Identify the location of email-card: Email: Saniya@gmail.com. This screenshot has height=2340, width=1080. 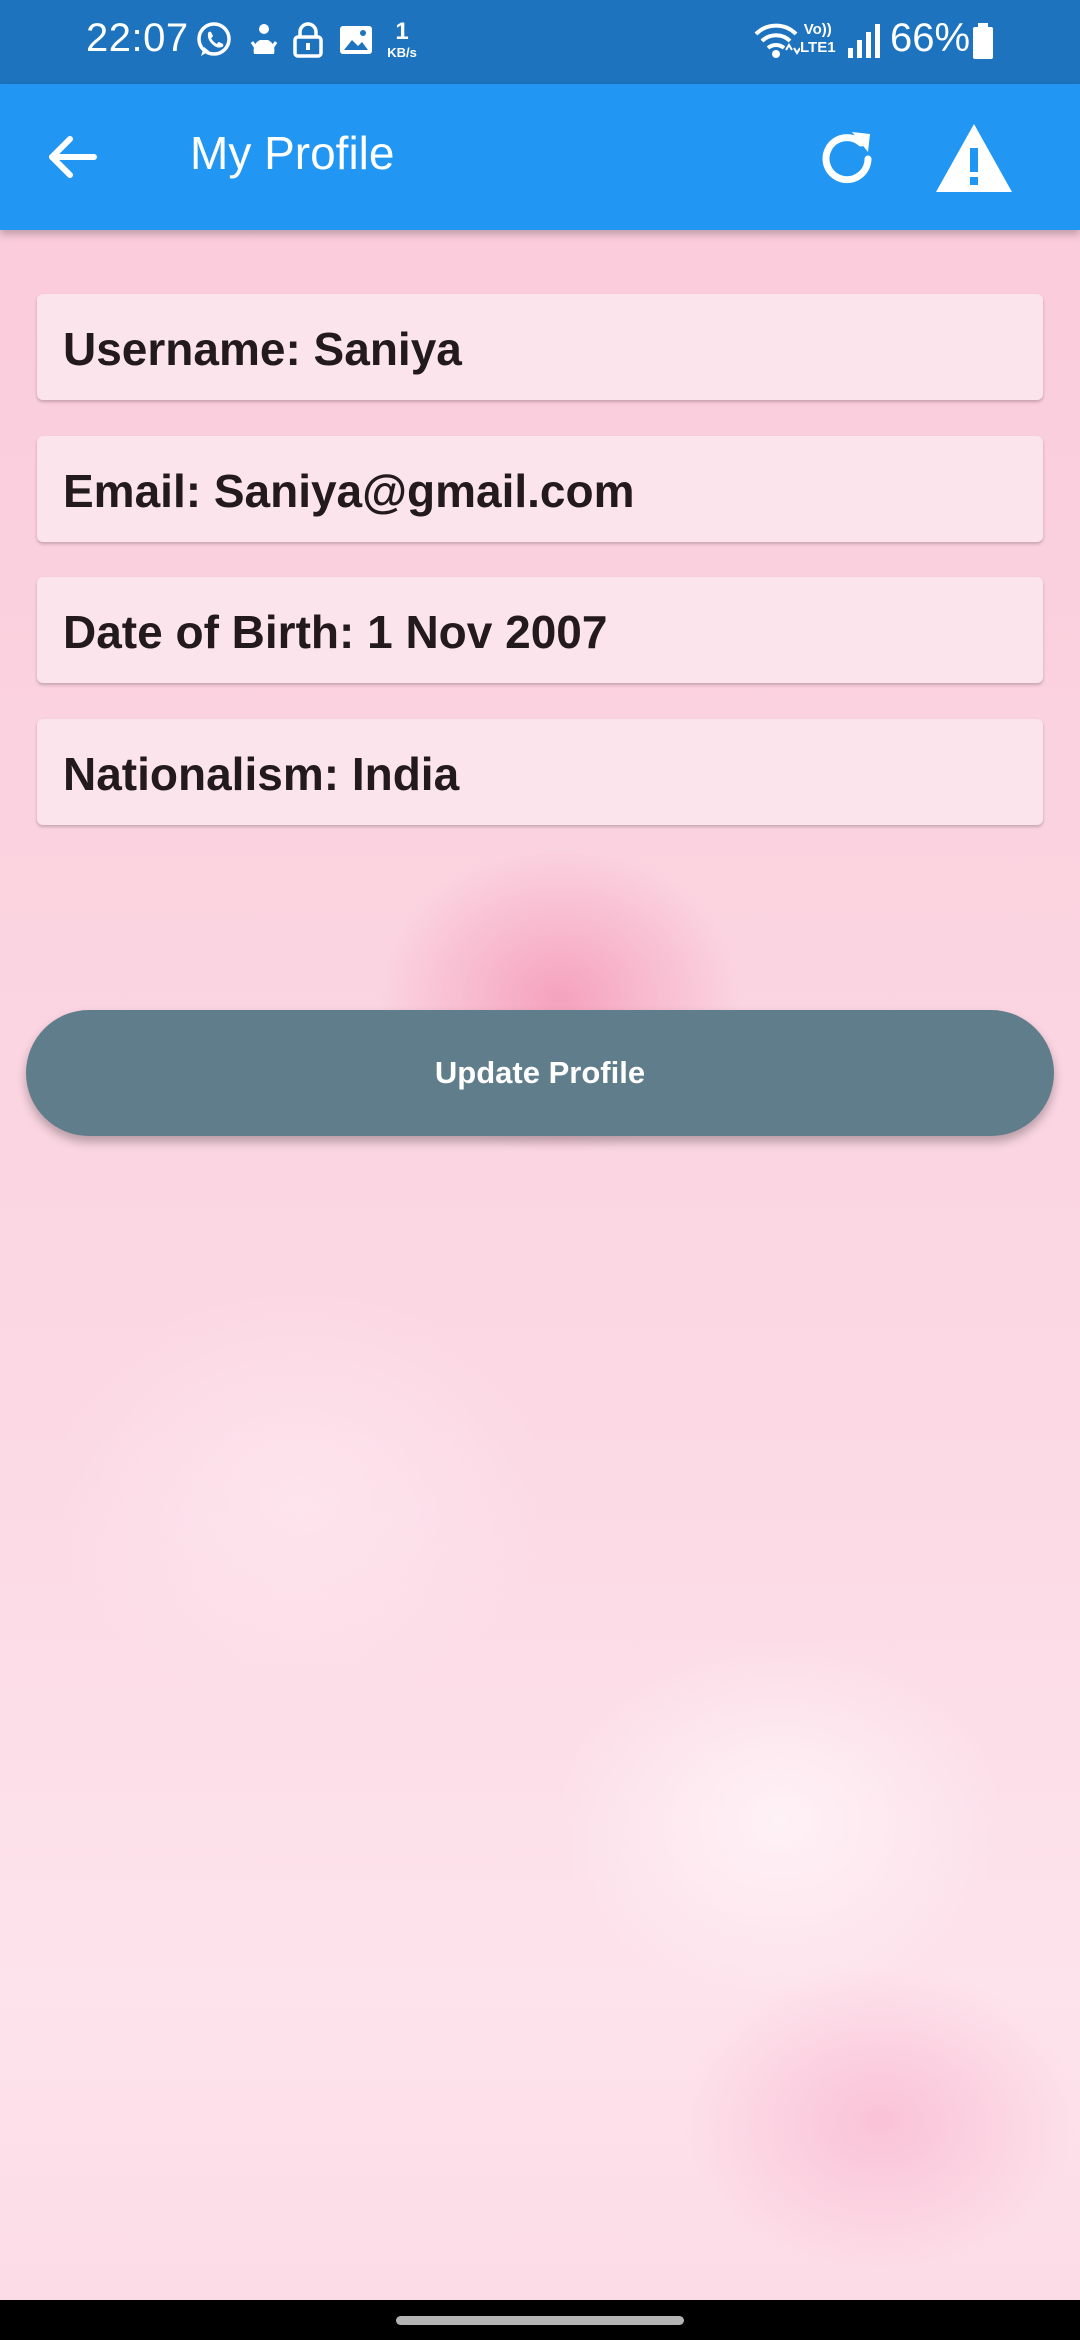
(540, 489).